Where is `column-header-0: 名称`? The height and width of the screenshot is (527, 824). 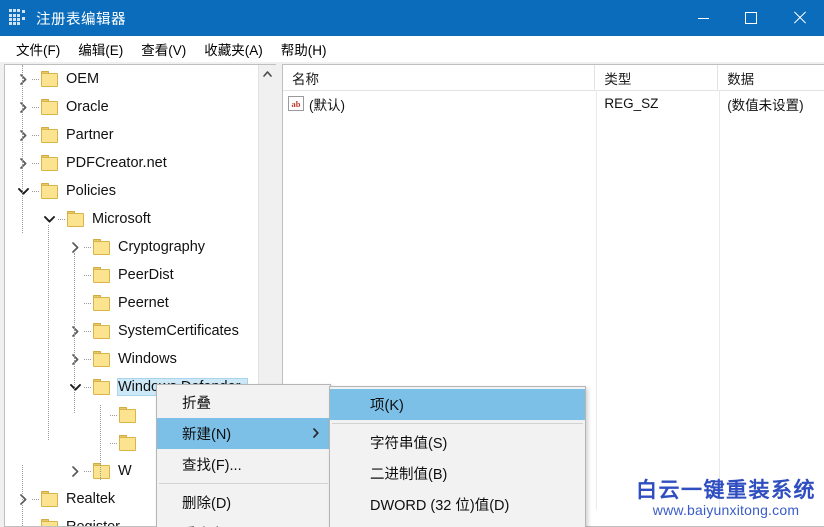
column-header-0: 名称 is located at coordinates (439, 77).